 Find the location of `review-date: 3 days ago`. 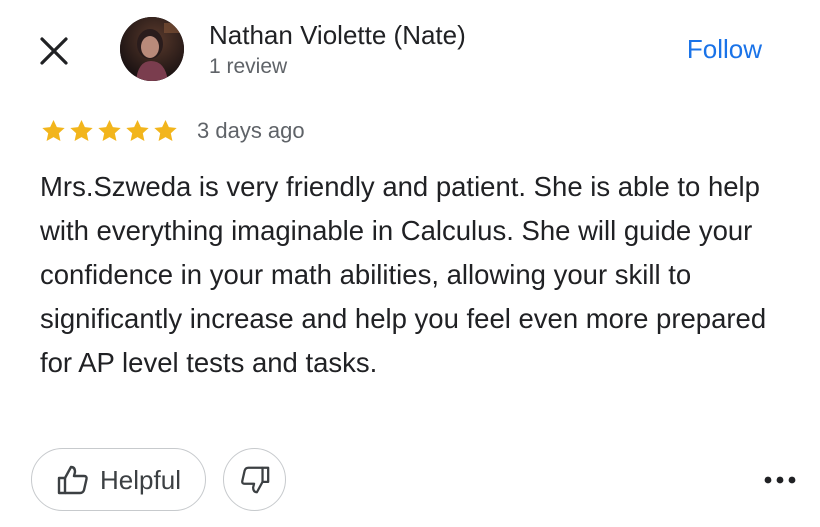

review-date: 3 days ago is located at coordinates (251, 130).